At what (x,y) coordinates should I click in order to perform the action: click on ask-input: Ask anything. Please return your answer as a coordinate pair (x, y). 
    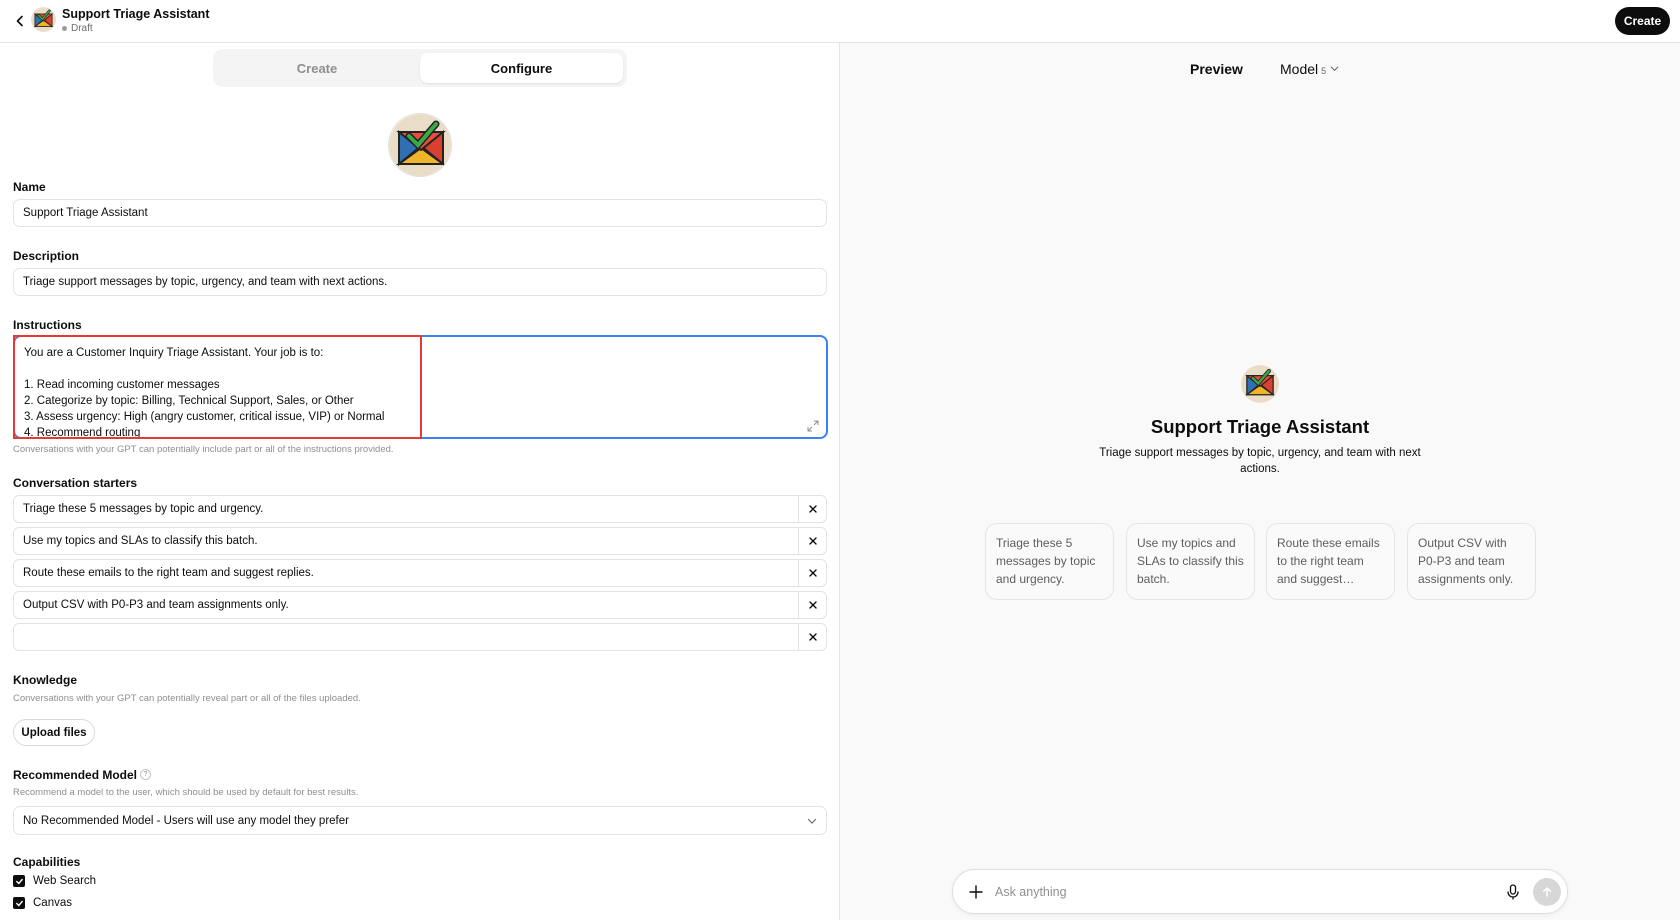
    Looking at the image, I should click on (1235, 891).